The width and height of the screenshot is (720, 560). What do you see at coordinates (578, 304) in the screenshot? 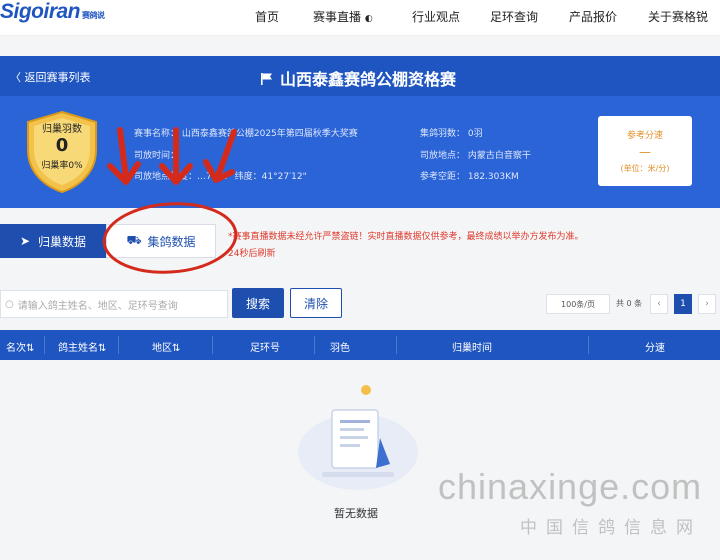
I see `page-size-select: 100条/页` at bounding box center [578, 304].